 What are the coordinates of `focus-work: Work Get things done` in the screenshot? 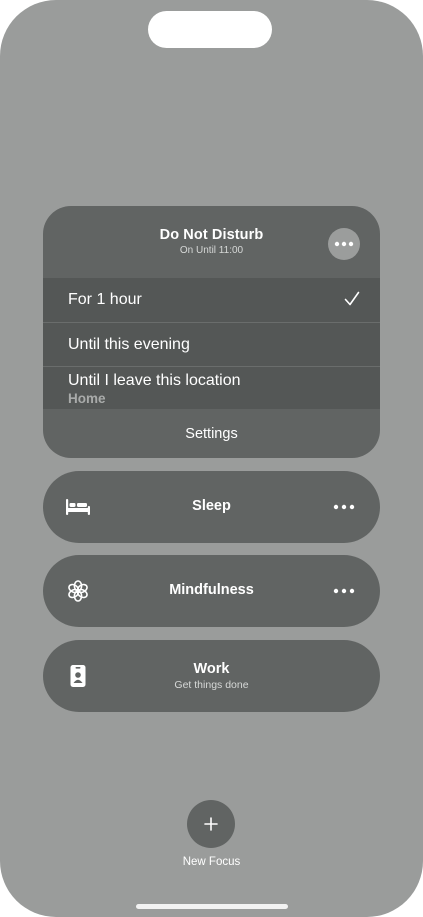 It's located at (211, 676).